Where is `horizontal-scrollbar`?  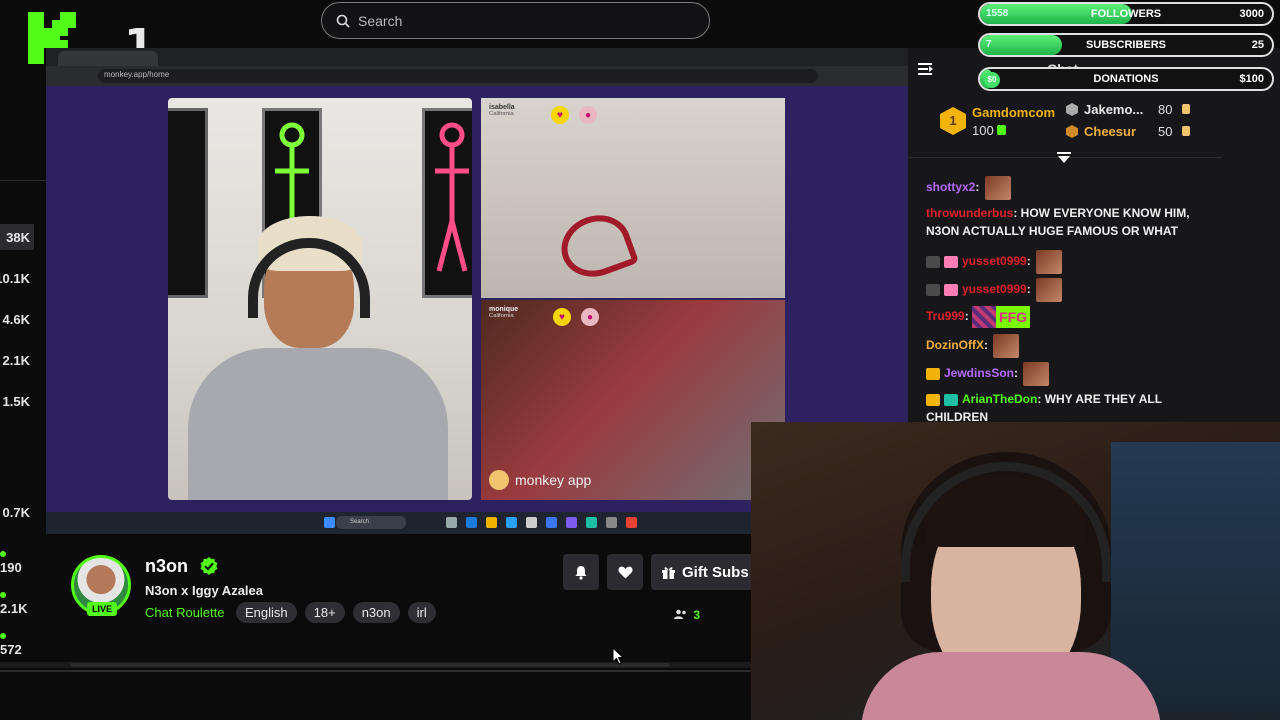
horizontal-scrollbar is located at coordinates (375, 665).